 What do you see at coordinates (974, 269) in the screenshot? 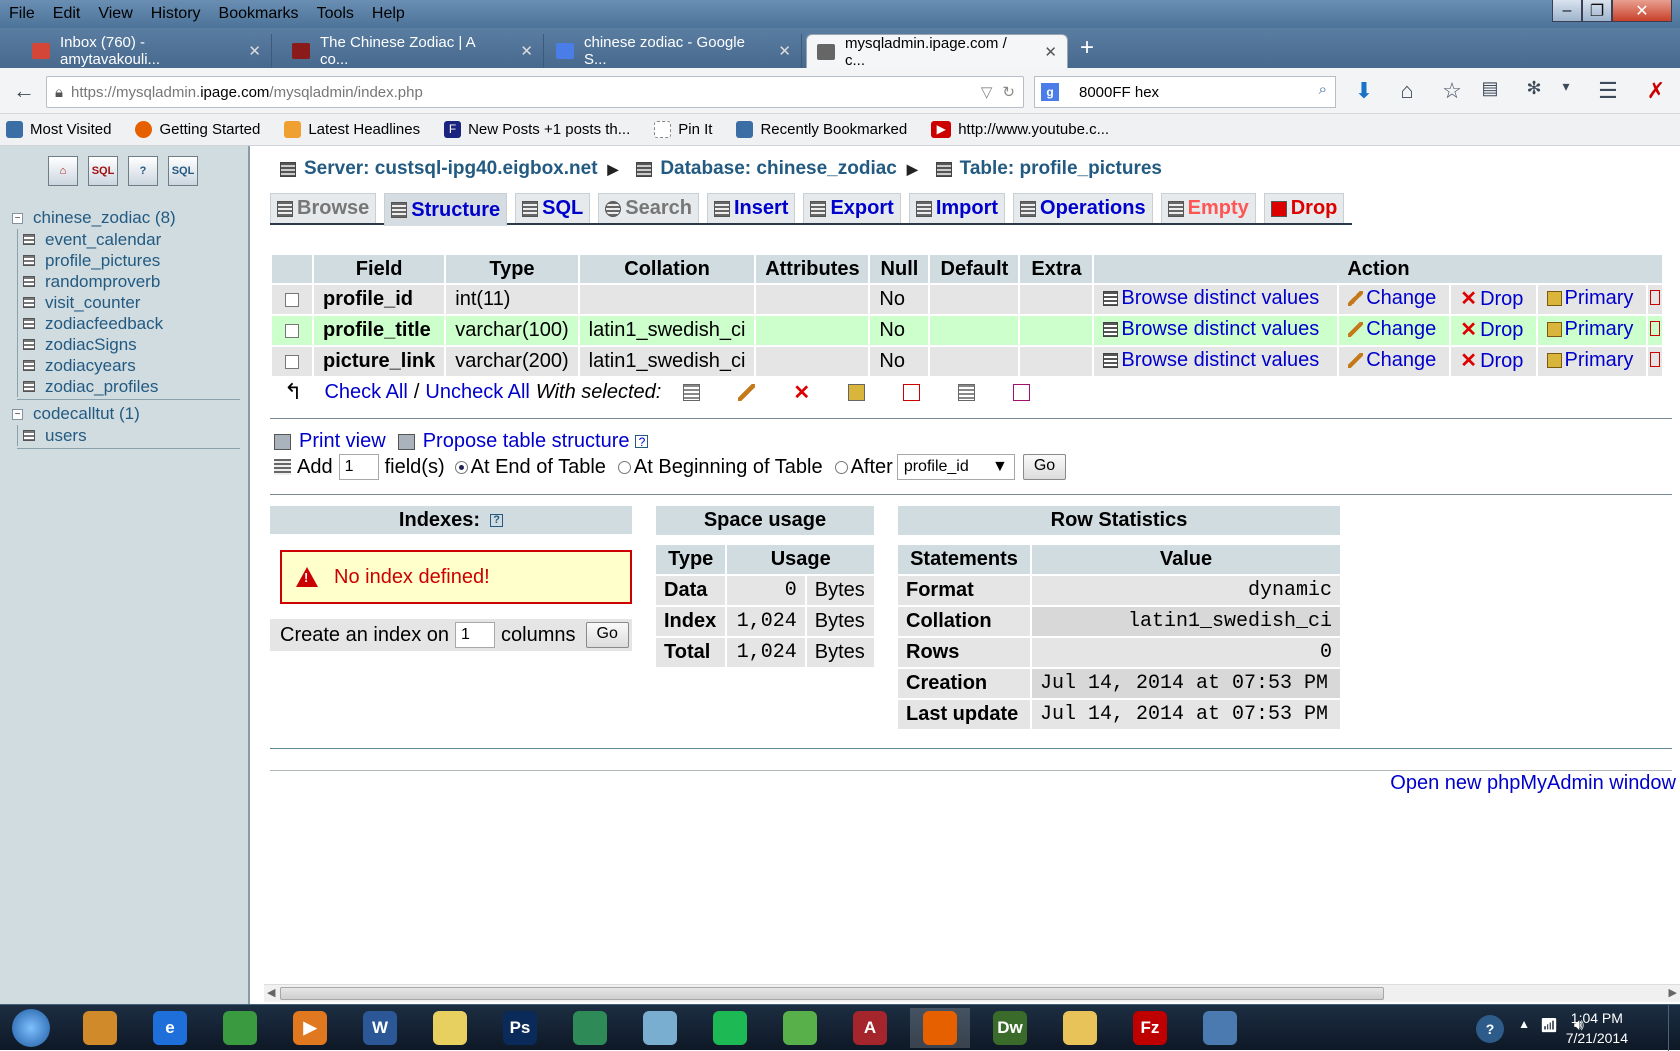
I see `column-header: Default` at bounding box center [974, 269].